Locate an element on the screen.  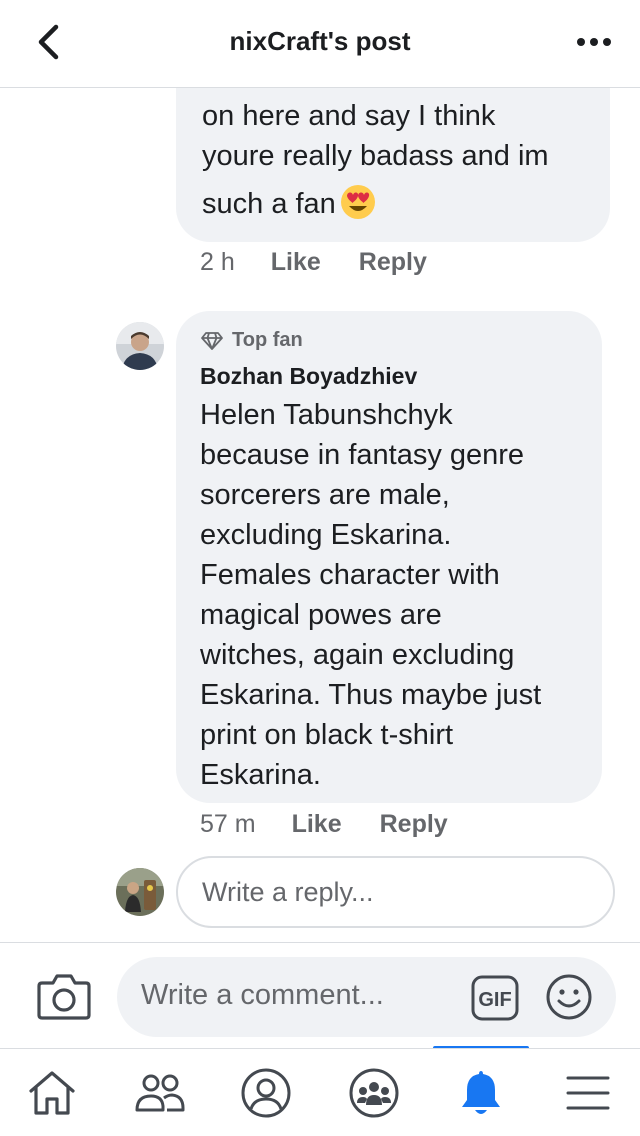
heart-eyes-emoji-icon is located at coordinates (357, 202).